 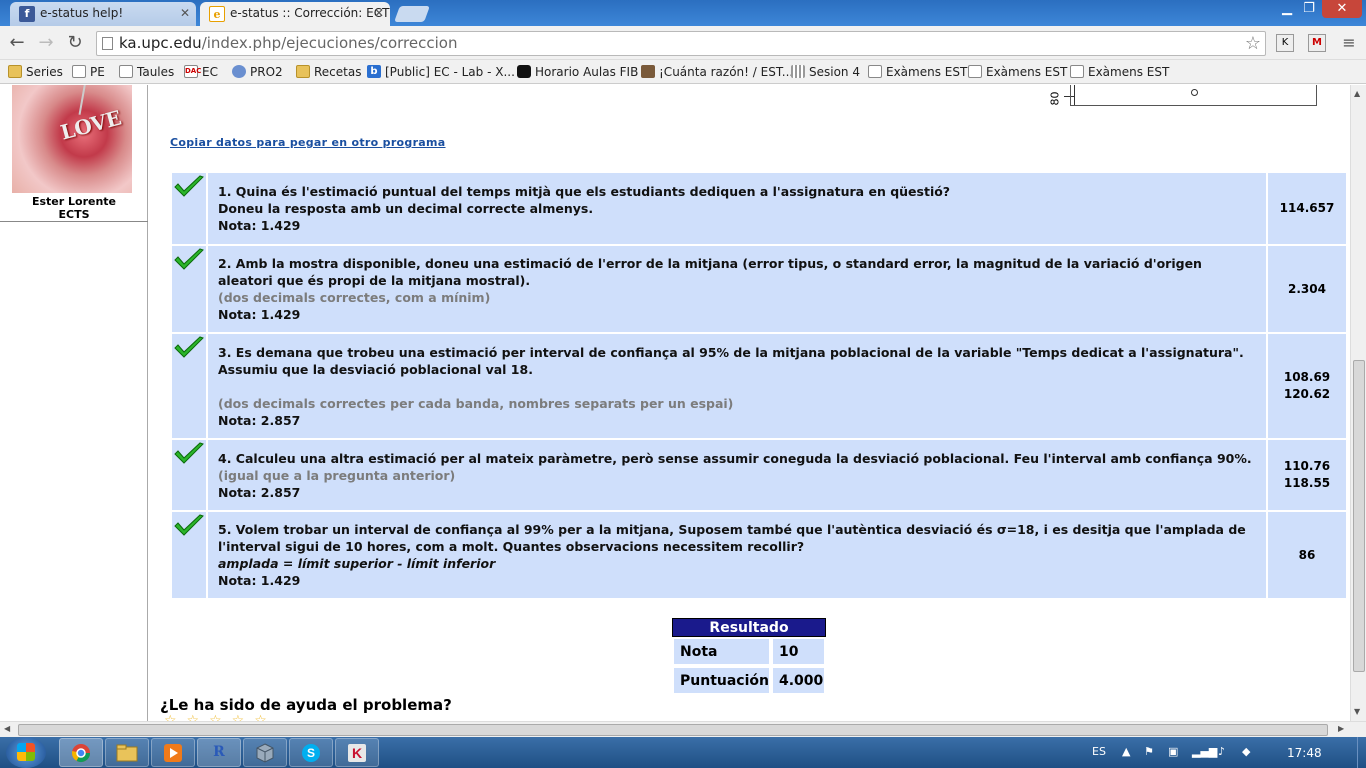 What do you see at coordinates (173, 752) in the screenshot?
I see `media-player-icon` at bounding box center [173, 752].